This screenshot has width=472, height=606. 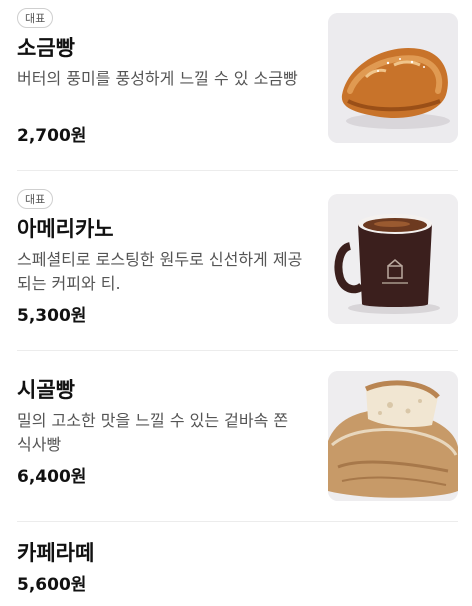 What do you see at coordinates (236, 564) in the screenshot?
I see `menu-item-cafe-latte: 카페라떼 5,600원` at bounding box center [236, 564].